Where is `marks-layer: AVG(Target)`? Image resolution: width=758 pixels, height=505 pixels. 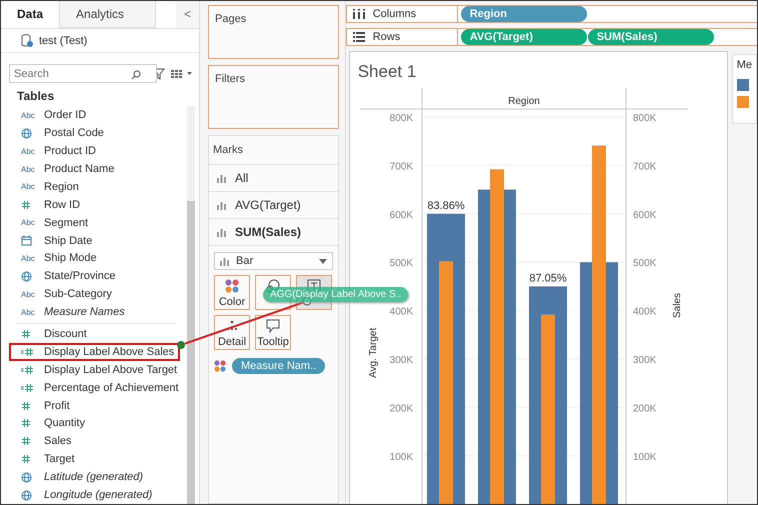 marks-layer: AVG(Target) is located at coordinates (273, 205).